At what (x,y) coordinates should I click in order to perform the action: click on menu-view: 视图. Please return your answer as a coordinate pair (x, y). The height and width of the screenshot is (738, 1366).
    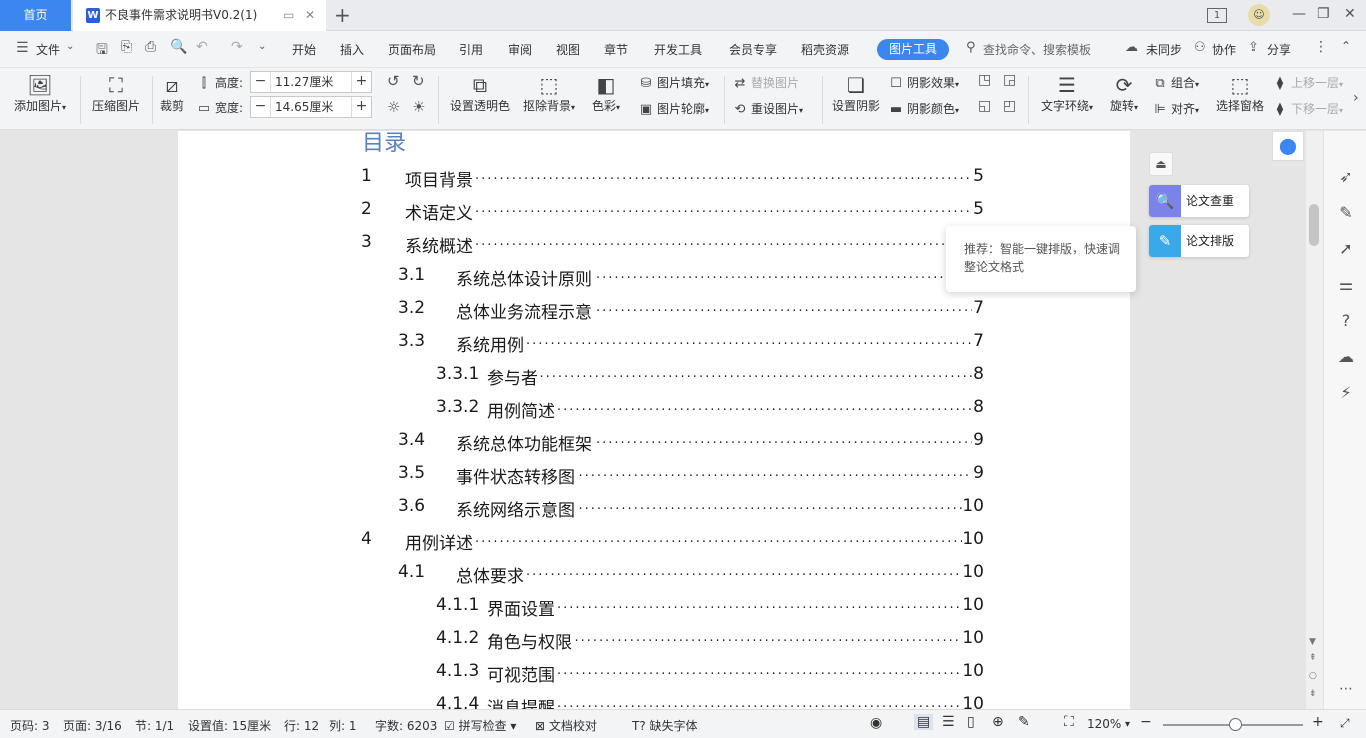
    Looking at the image, I should click on (568, 49).